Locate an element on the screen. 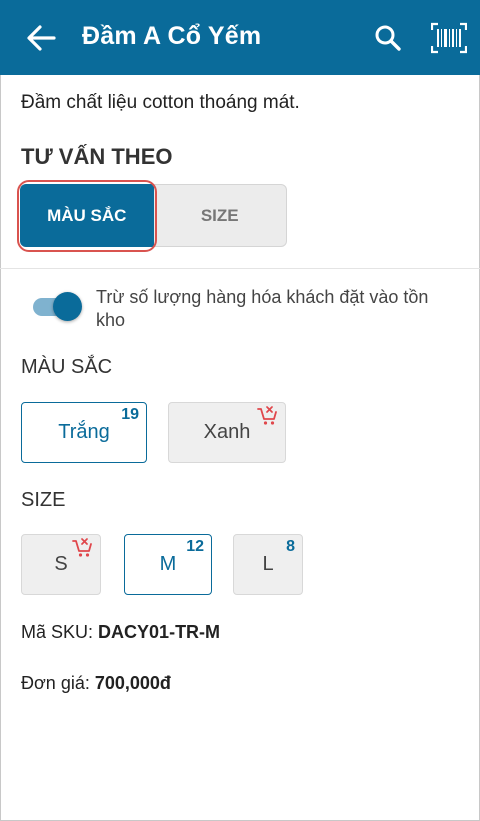 This screenshot has height=821, width=480. stock-count-badge: 8 is located at coordinates (290, 546).